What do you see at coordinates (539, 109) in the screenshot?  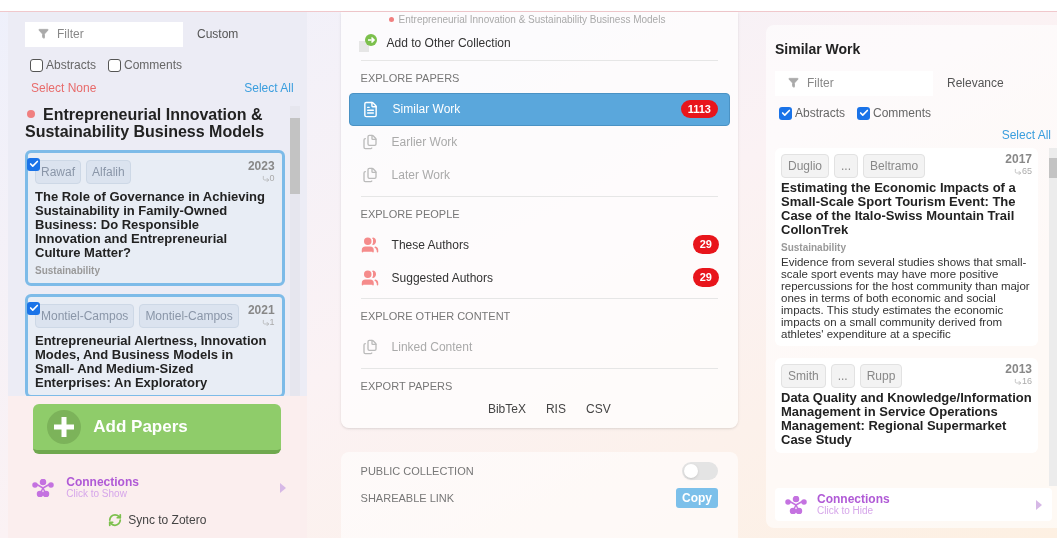 I see `menu-item: Similar Work 1113` at bounding box center [539, 109].